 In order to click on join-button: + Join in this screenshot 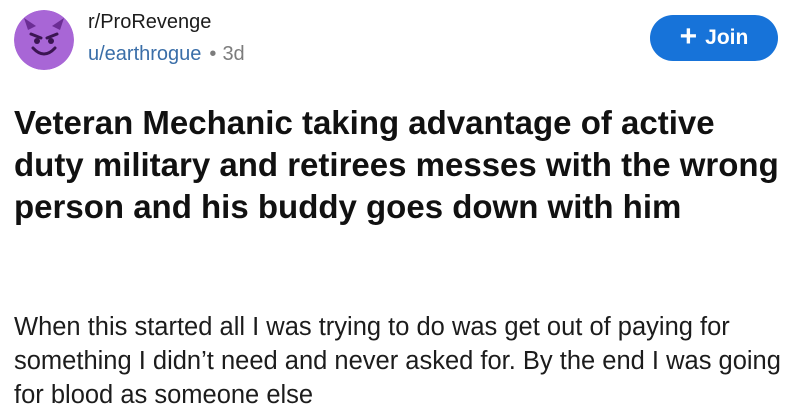, I will do `click(714, 38)`.